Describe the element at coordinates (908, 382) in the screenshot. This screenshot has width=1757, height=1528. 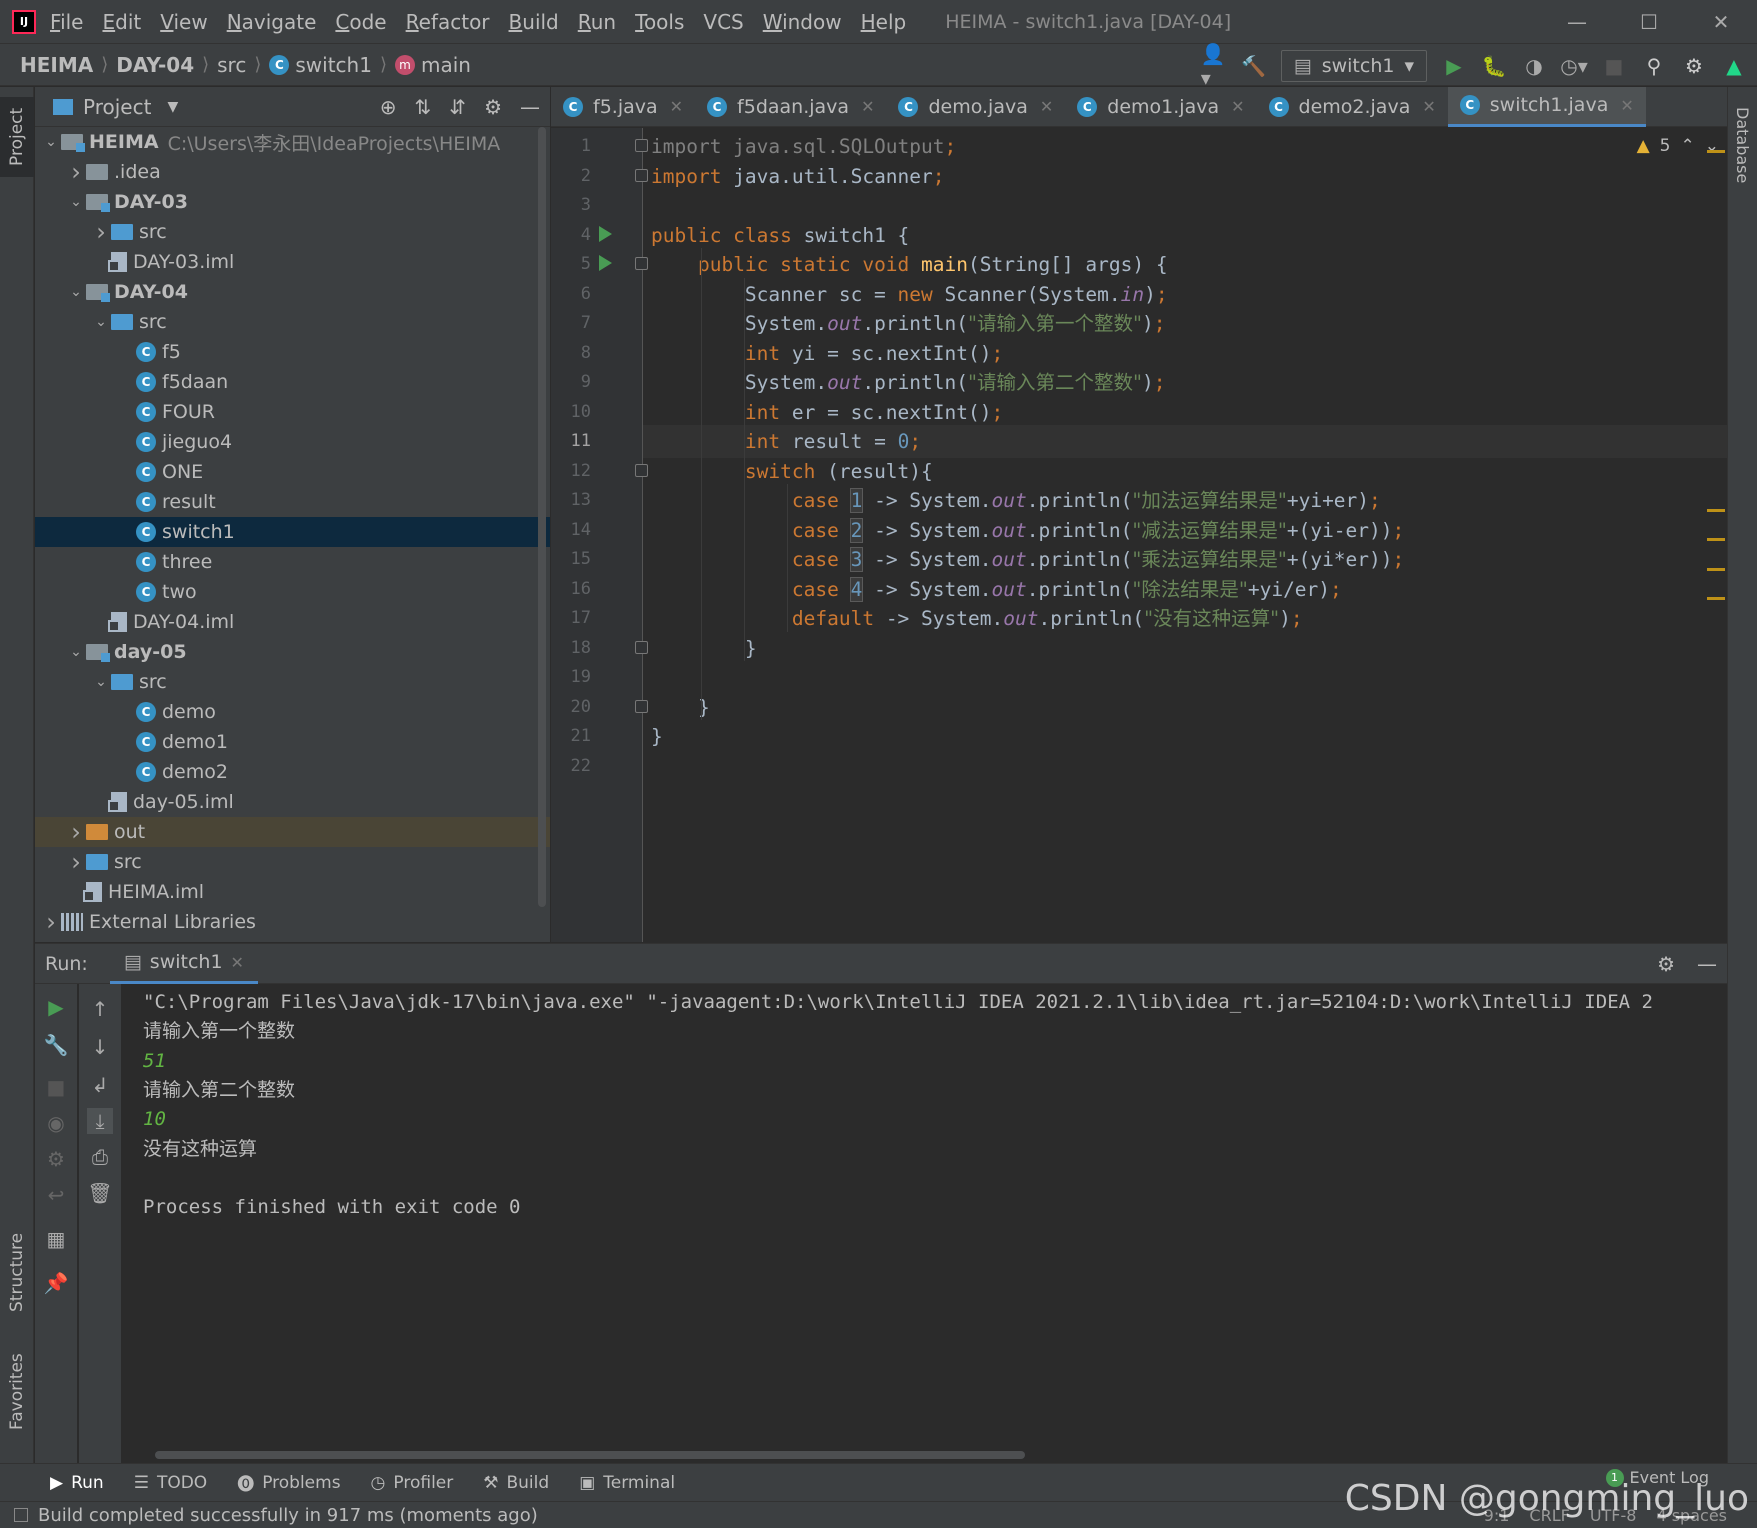
I see `code-line: System.out.println("请输入第二个整数");` at that location.